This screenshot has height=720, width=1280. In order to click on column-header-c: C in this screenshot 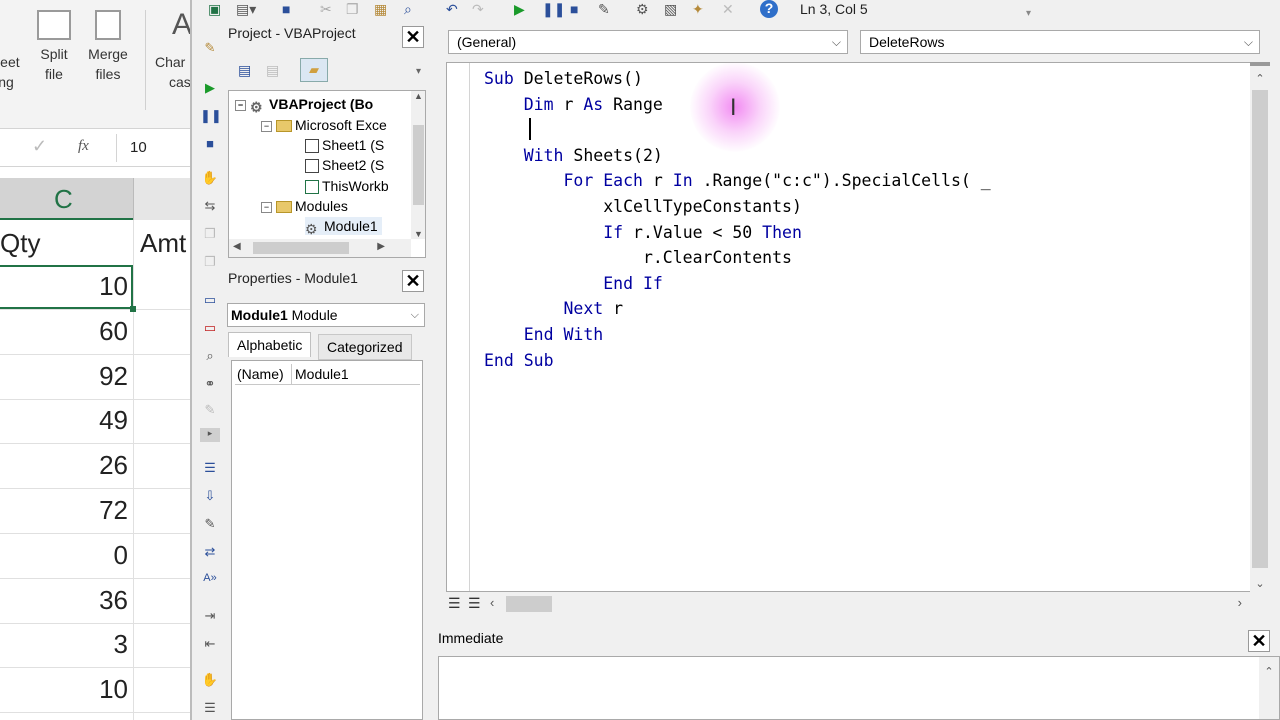, I will do `click(66, 199)`.